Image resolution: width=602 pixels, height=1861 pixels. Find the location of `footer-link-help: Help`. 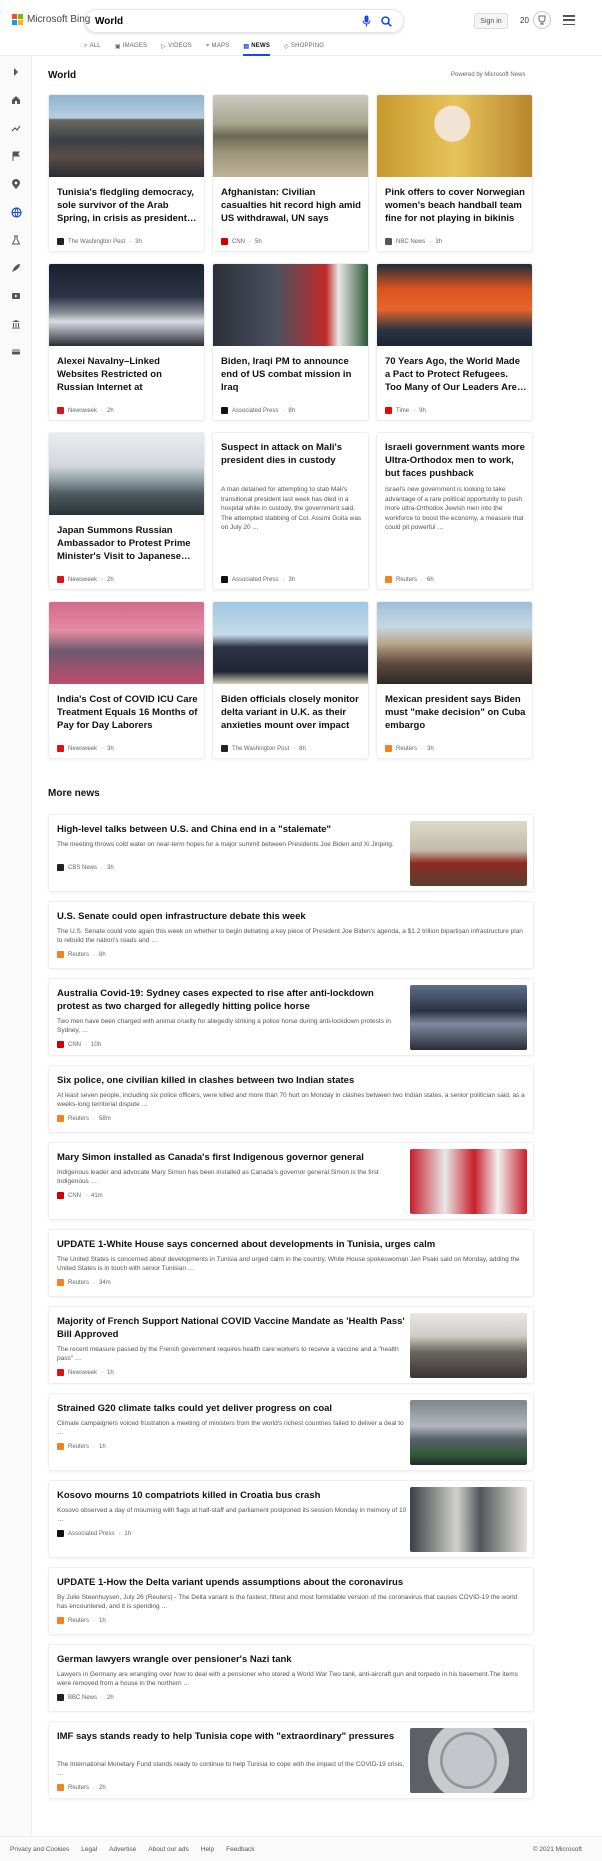

footer-link-help: Help is located at coordinates (207, 1849).